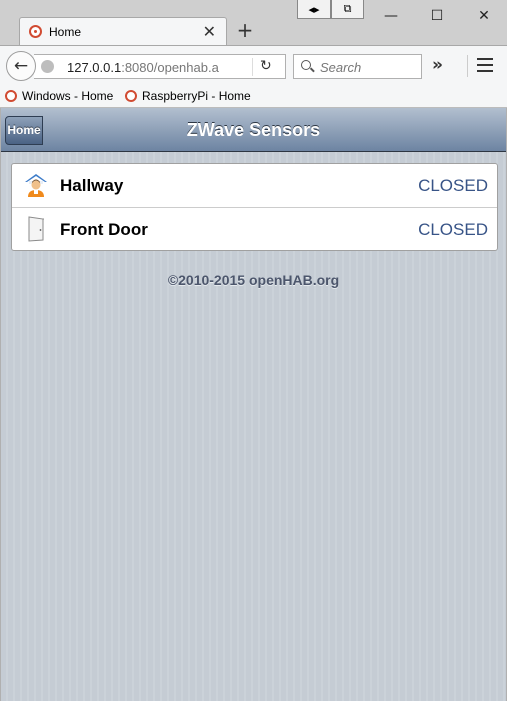  I want to click on search-placeholder: Search, so click(341, 67).